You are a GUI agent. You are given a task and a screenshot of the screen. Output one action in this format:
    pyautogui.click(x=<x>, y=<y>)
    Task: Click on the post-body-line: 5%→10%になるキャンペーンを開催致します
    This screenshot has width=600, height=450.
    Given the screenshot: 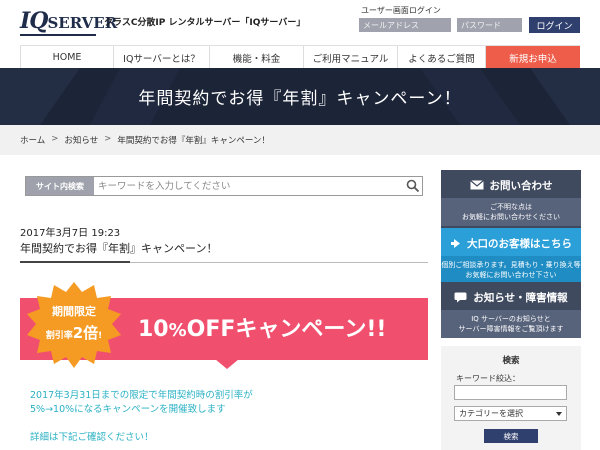 What is the action you would take?
    pyautogui.click(x=128, y=409)
    